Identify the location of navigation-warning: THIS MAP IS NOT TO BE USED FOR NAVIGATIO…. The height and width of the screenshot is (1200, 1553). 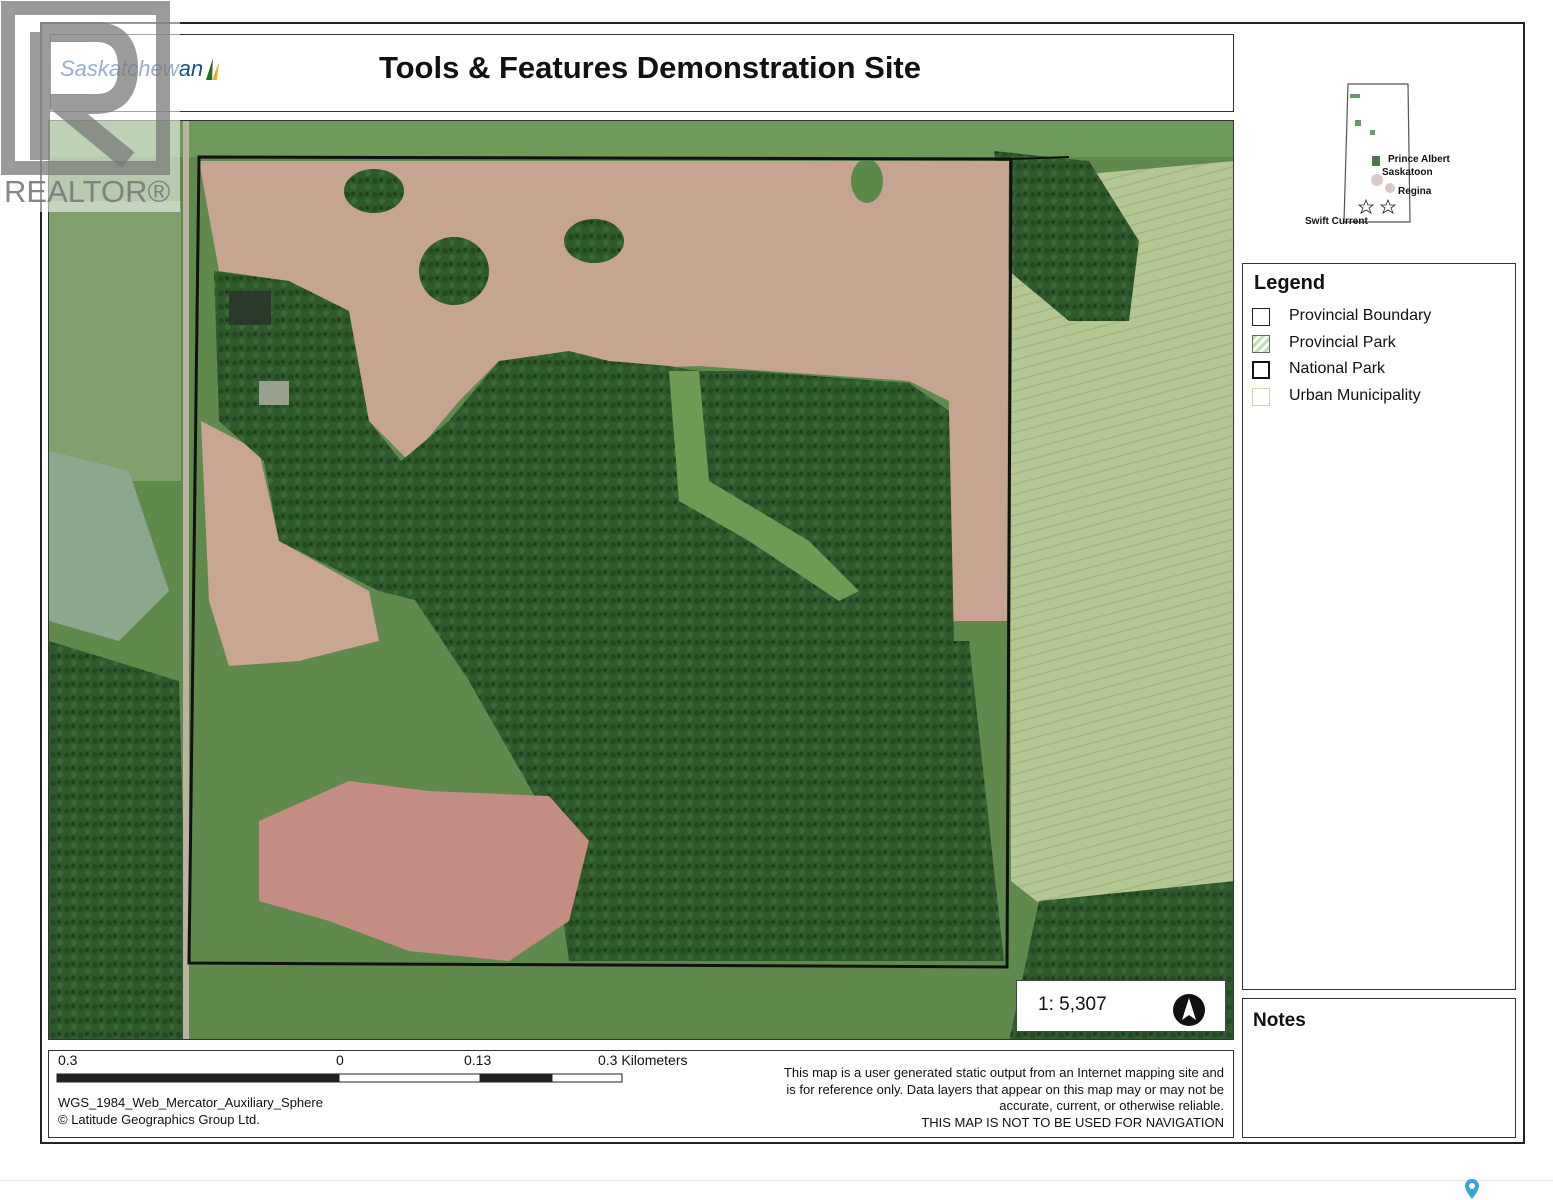
(1072, 1122).